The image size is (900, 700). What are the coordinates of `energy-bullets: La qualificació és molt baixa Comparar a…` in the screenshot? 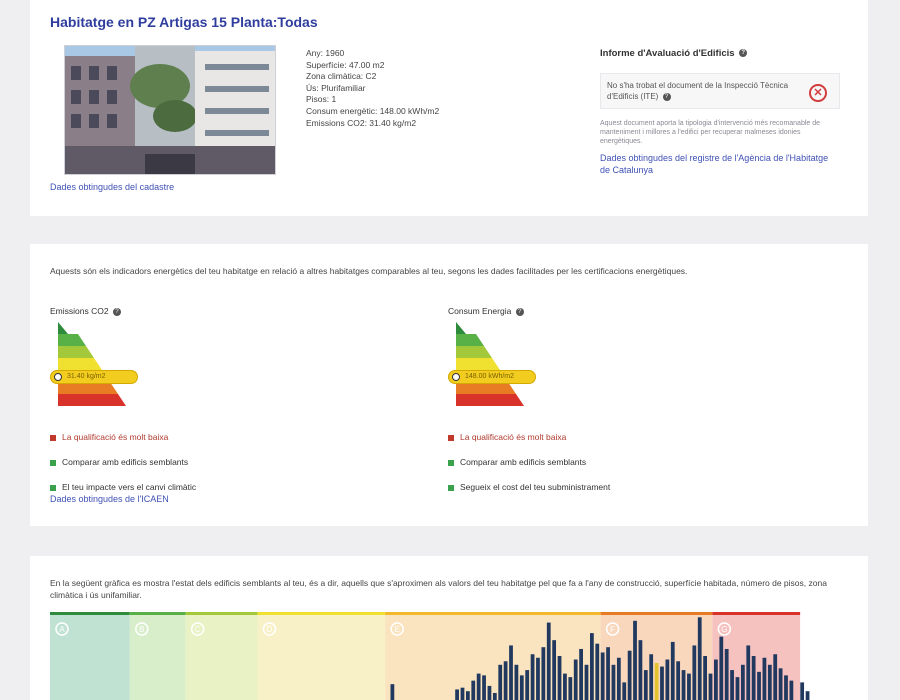 It's located at (628, 469).